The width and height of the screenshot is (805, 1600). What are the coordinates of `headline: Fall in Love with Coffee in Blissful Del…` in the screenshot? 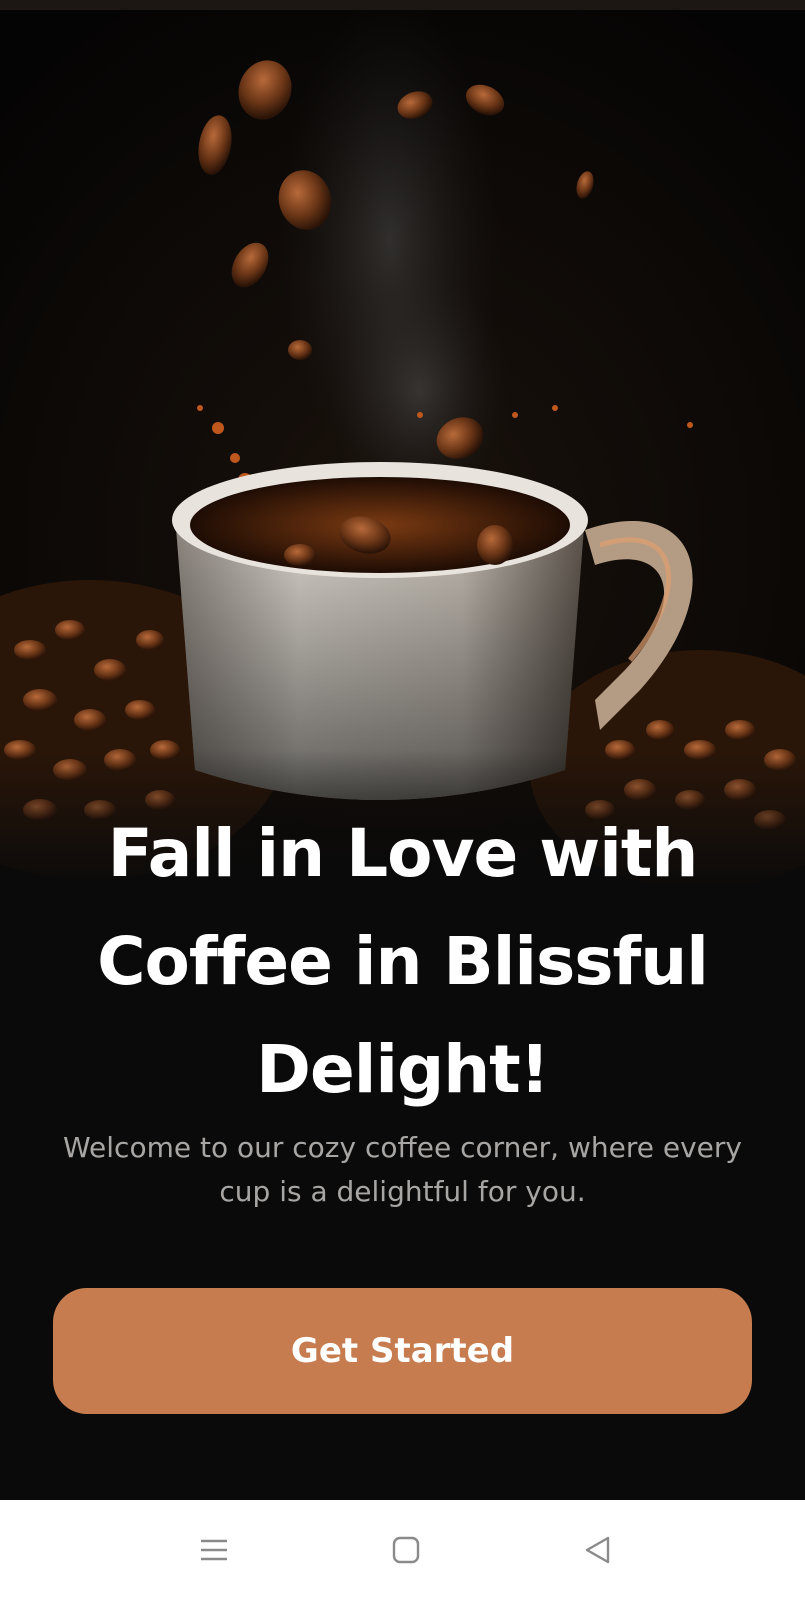 It's located at (403, 961).